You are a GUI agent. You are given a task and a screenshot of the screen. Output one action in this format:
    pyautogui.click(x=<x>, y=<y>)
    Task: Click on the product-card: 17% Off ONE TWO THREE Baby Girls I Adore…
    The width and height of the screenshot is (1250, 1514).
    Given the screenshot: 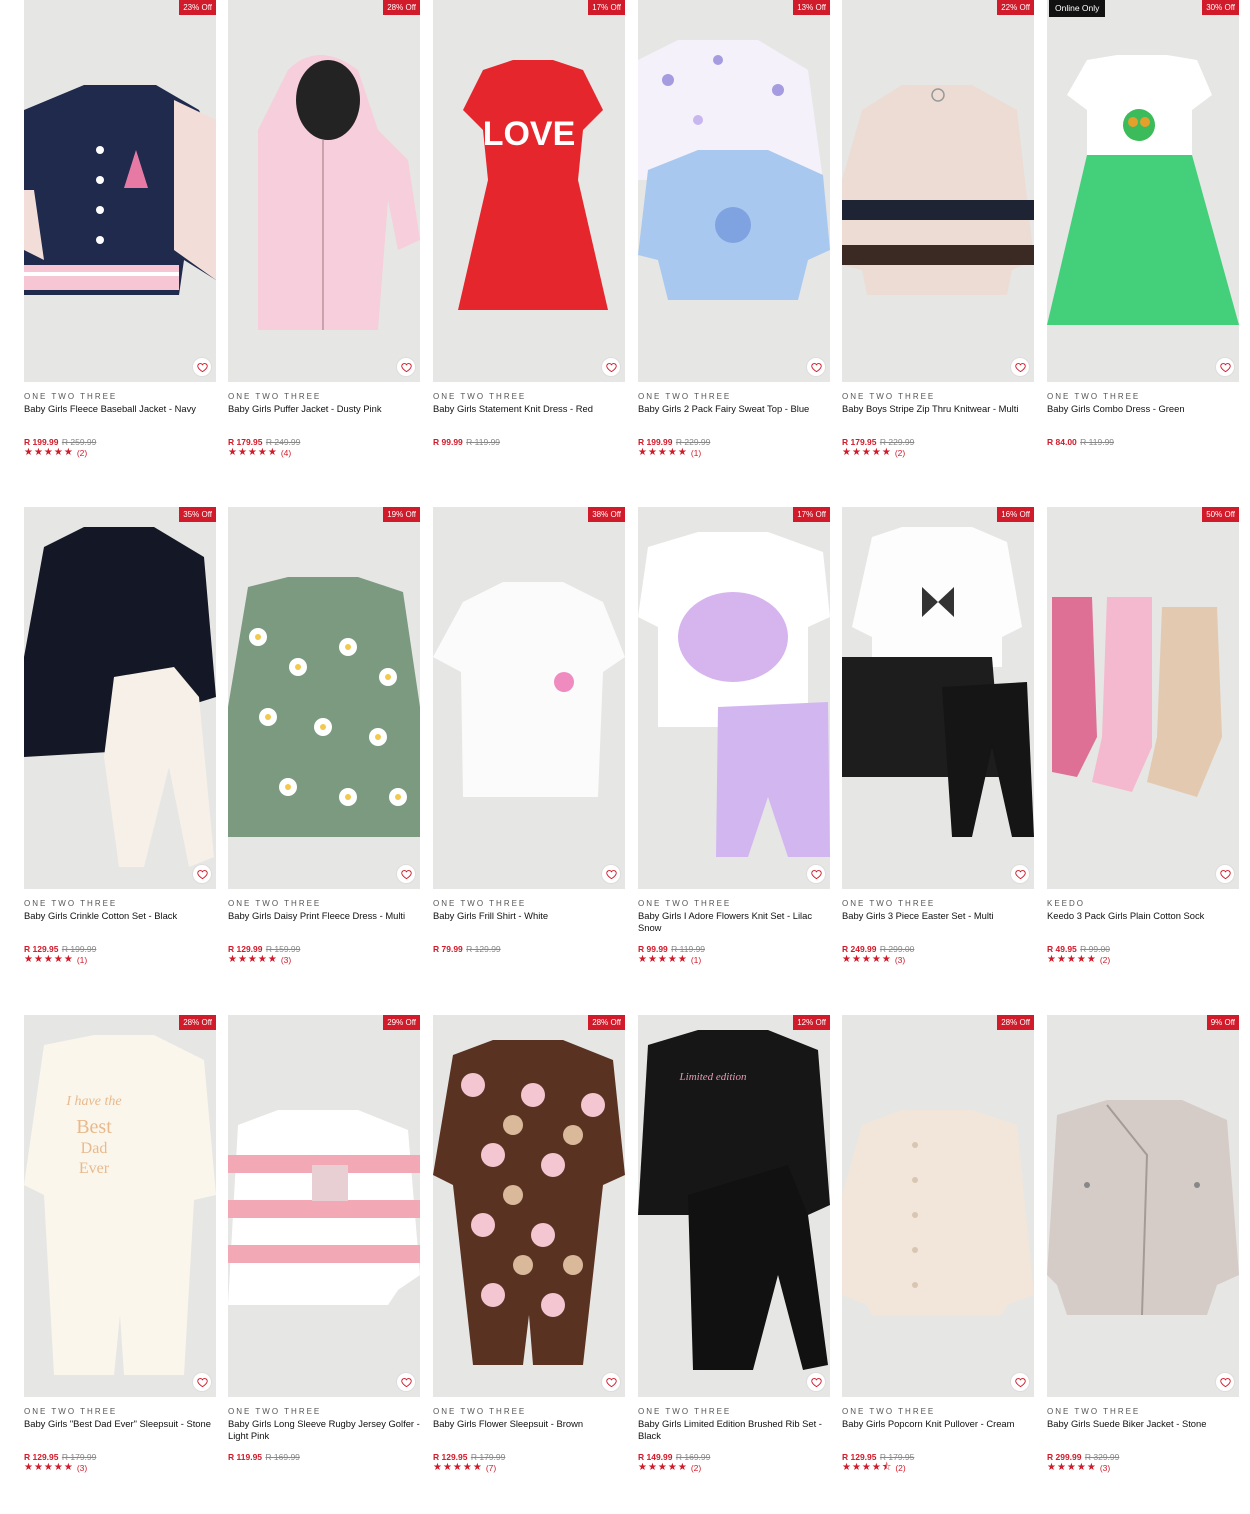 What is the action you would take?
    pyautogui.click(x=734, y=736)
    